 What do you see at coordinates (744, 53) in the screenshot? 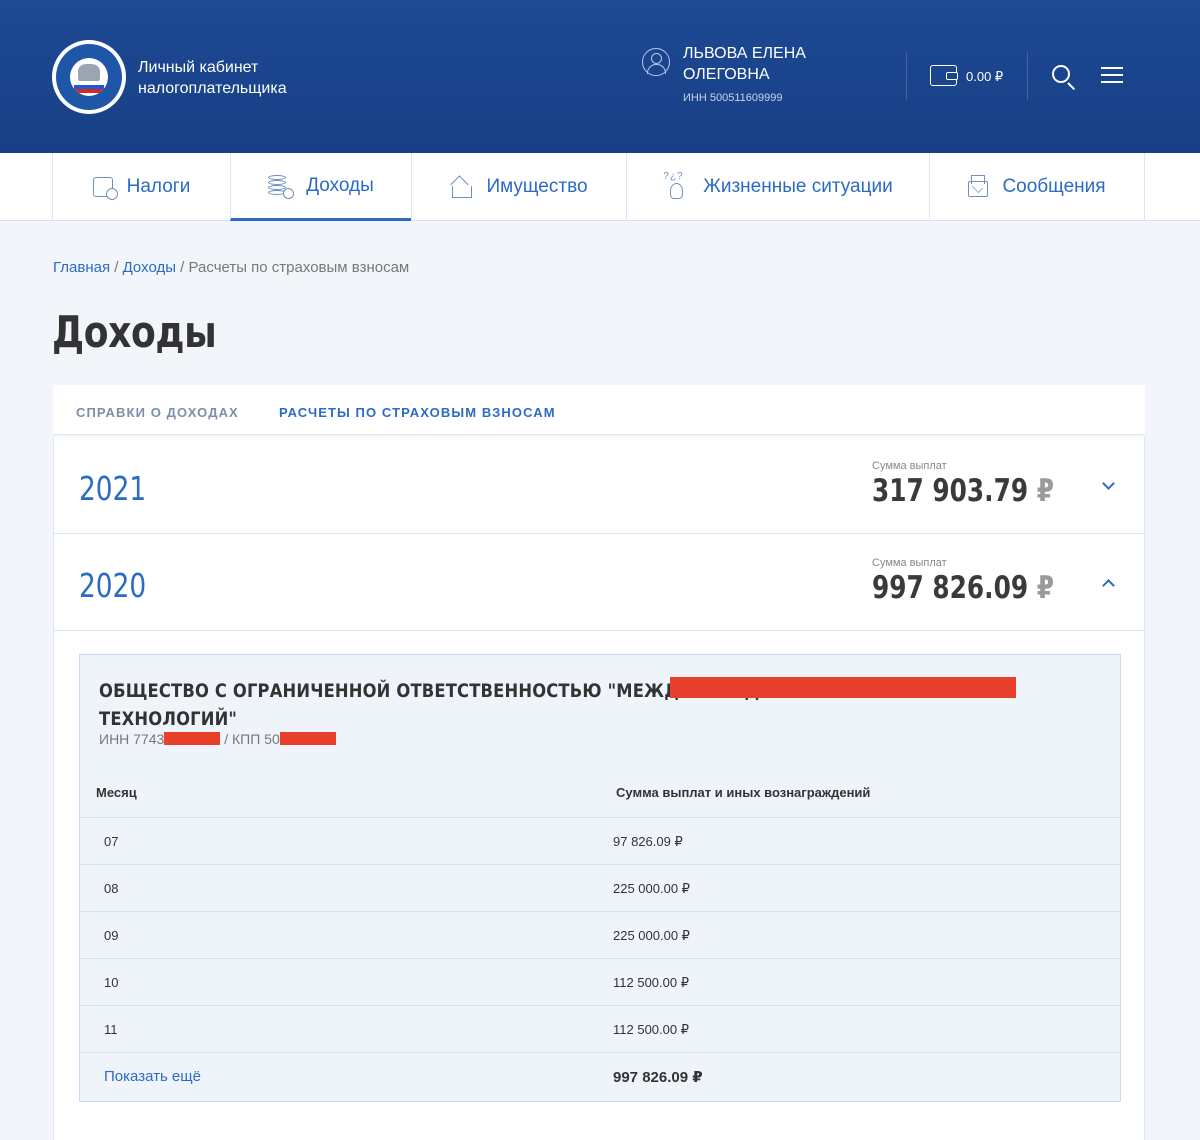
I see `user-name-line-1: ЛЬВОВА ЕЛЕНА` at bounding box center [744, 53].